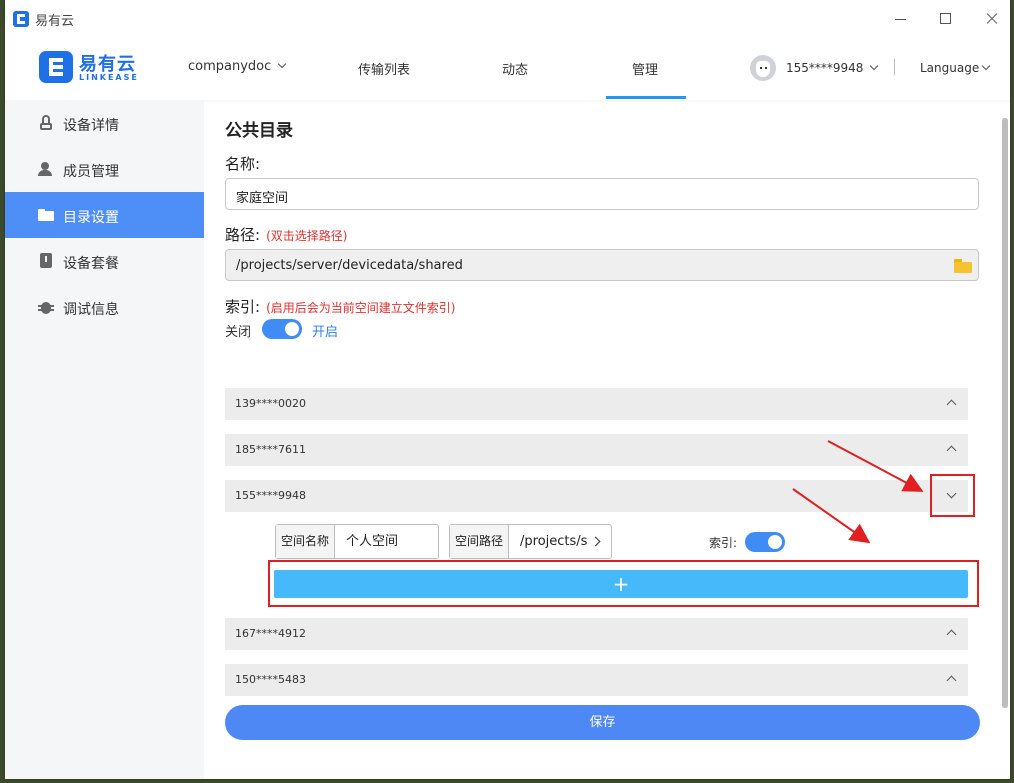 The width and height of the screenshot is (1014, 783). I want to click on annotation-arrows, so click(858, 492).